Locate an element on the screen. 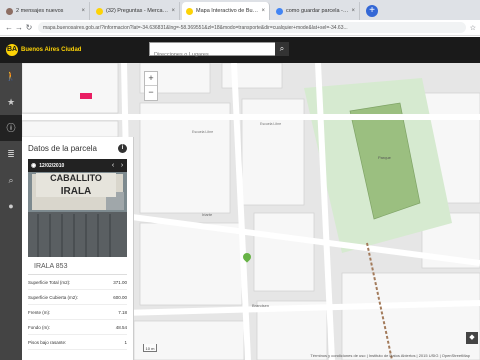  photo-date: 12/02/2010 is located at coordinates (52, 165).